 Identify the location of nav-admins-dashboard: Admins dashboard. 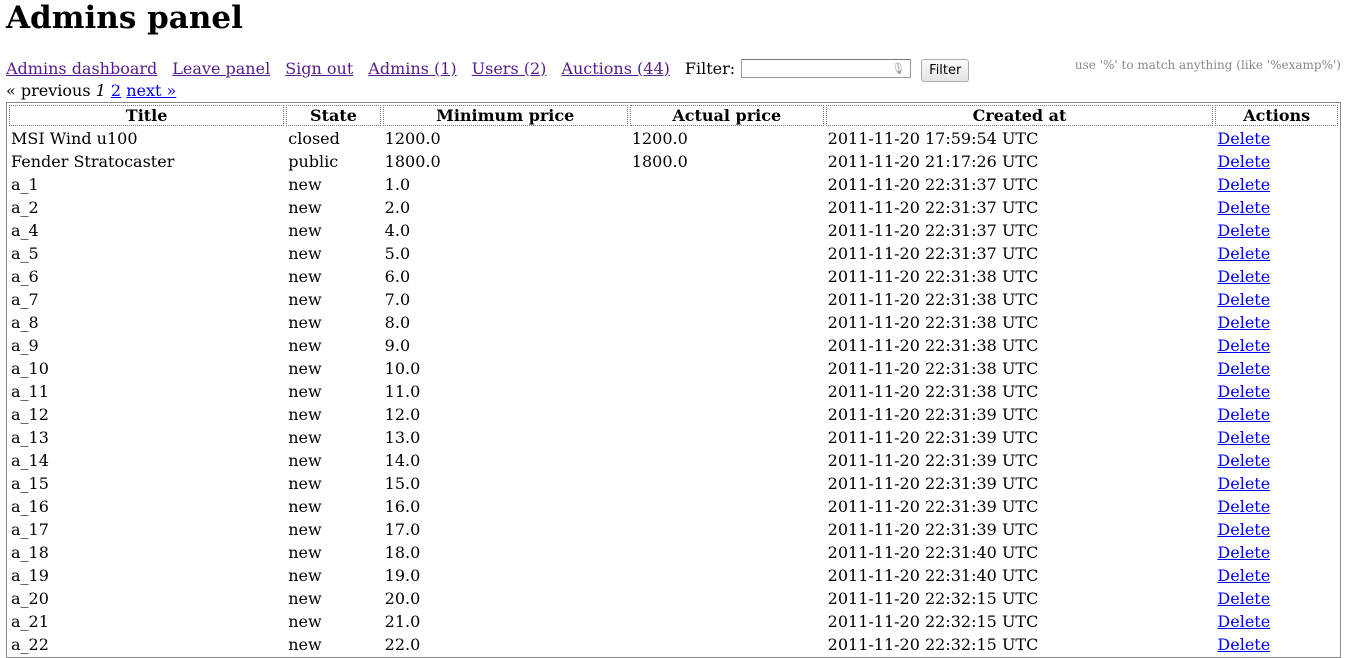
(81, 68).